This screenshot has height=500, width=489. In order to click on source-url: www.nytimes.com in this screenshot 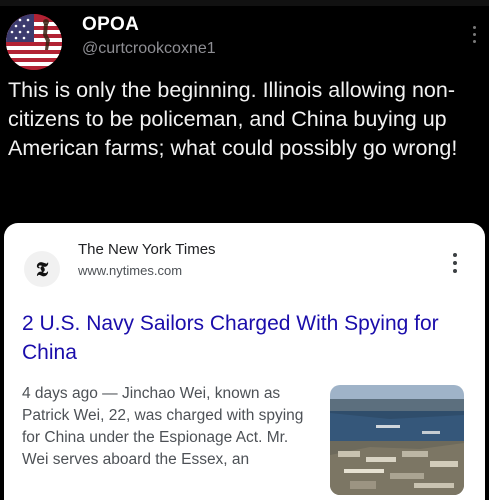, I will do `click(130, 270)`.